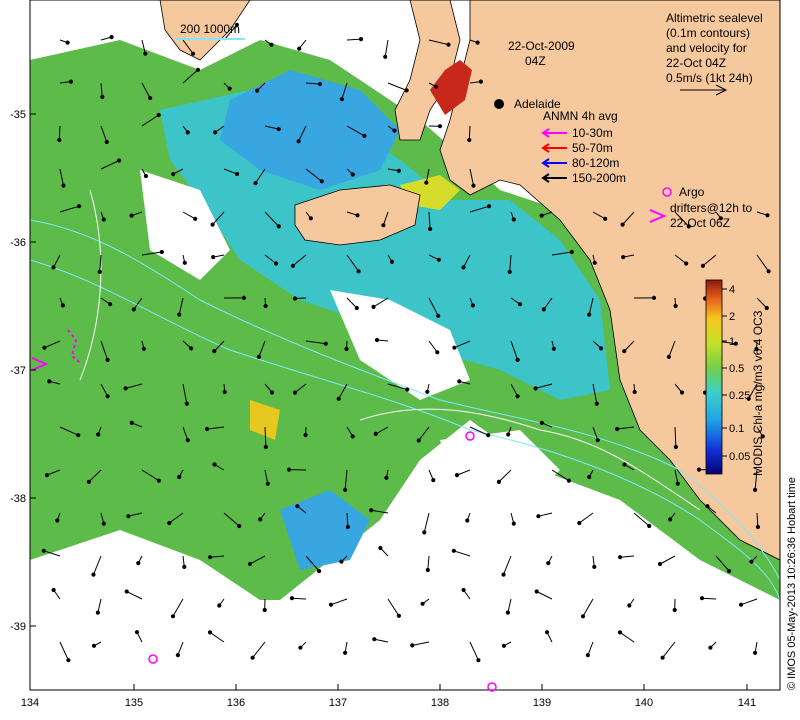 Image resolution: width=800 pixels, height=720 pixels. I want to click on x-tick-label: 137, so click(338, 703).